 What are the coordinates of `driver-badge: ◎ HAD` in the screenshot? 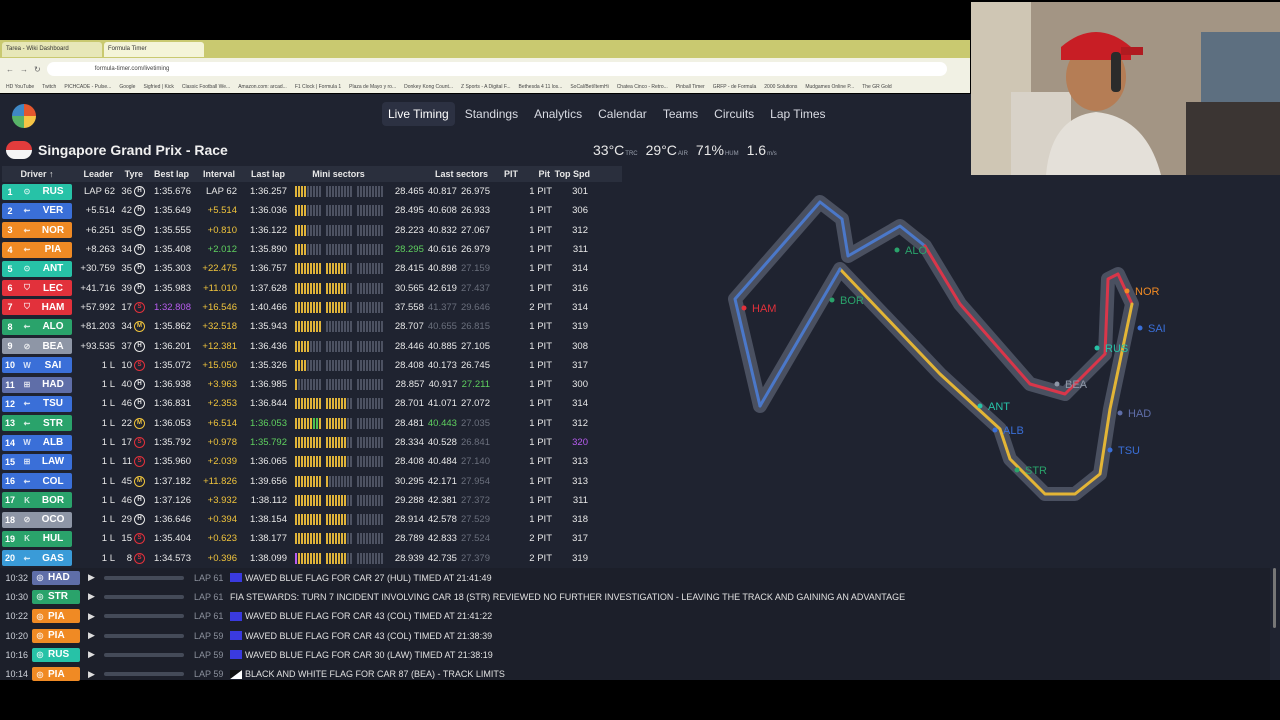 It's located at (56, 577).